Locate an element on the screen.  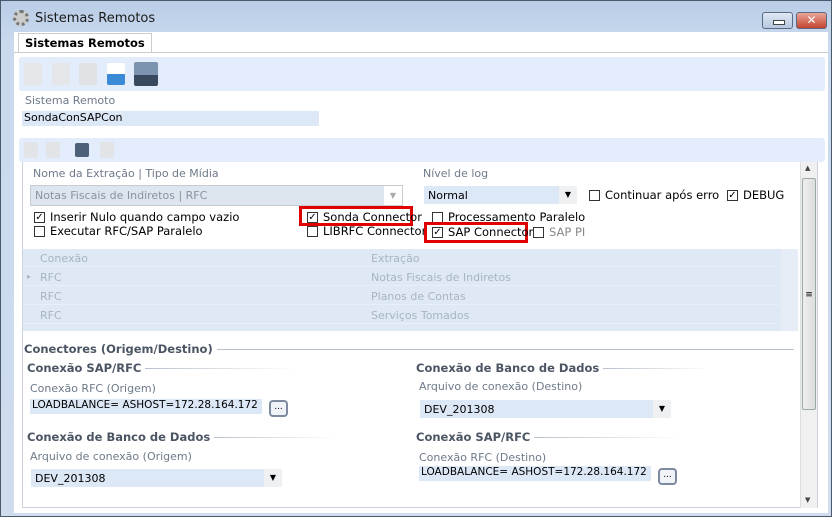
sistema-remoto-label: Sistema Remoto is located at coordinates (70, 100).